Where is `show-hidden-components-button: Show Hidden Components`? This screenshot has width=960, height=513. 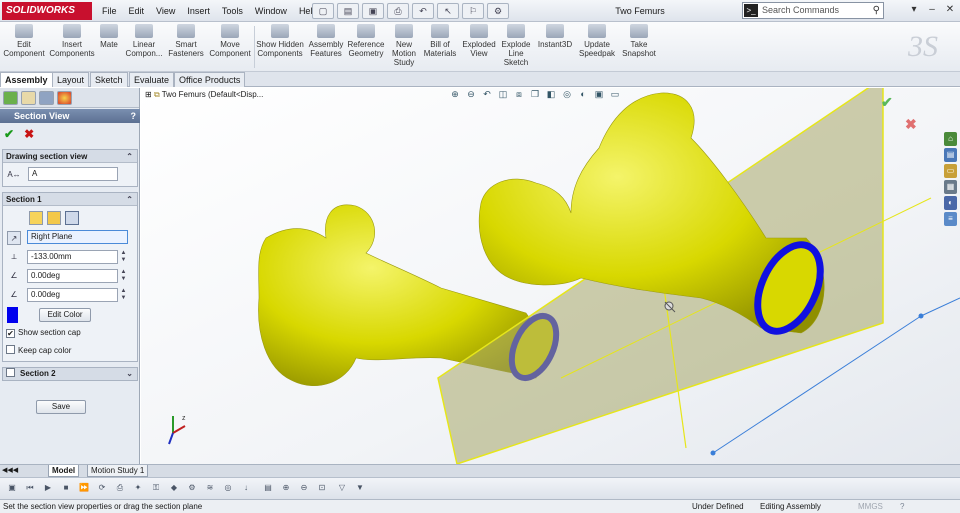 show-hidden-components-button: Show Hidden Components is located at coordinates (280, 41).